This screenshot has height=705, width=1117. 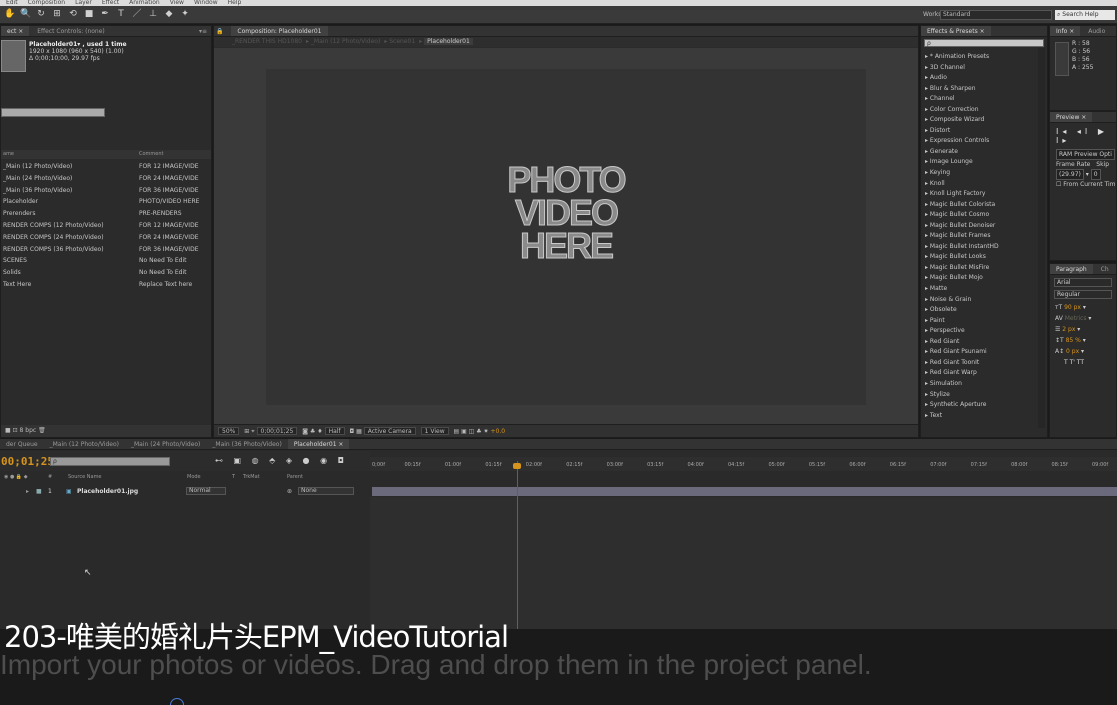 I want to click on effect-category: ▸ Magic Bullet Cosmo, so click(x=984, y=215).